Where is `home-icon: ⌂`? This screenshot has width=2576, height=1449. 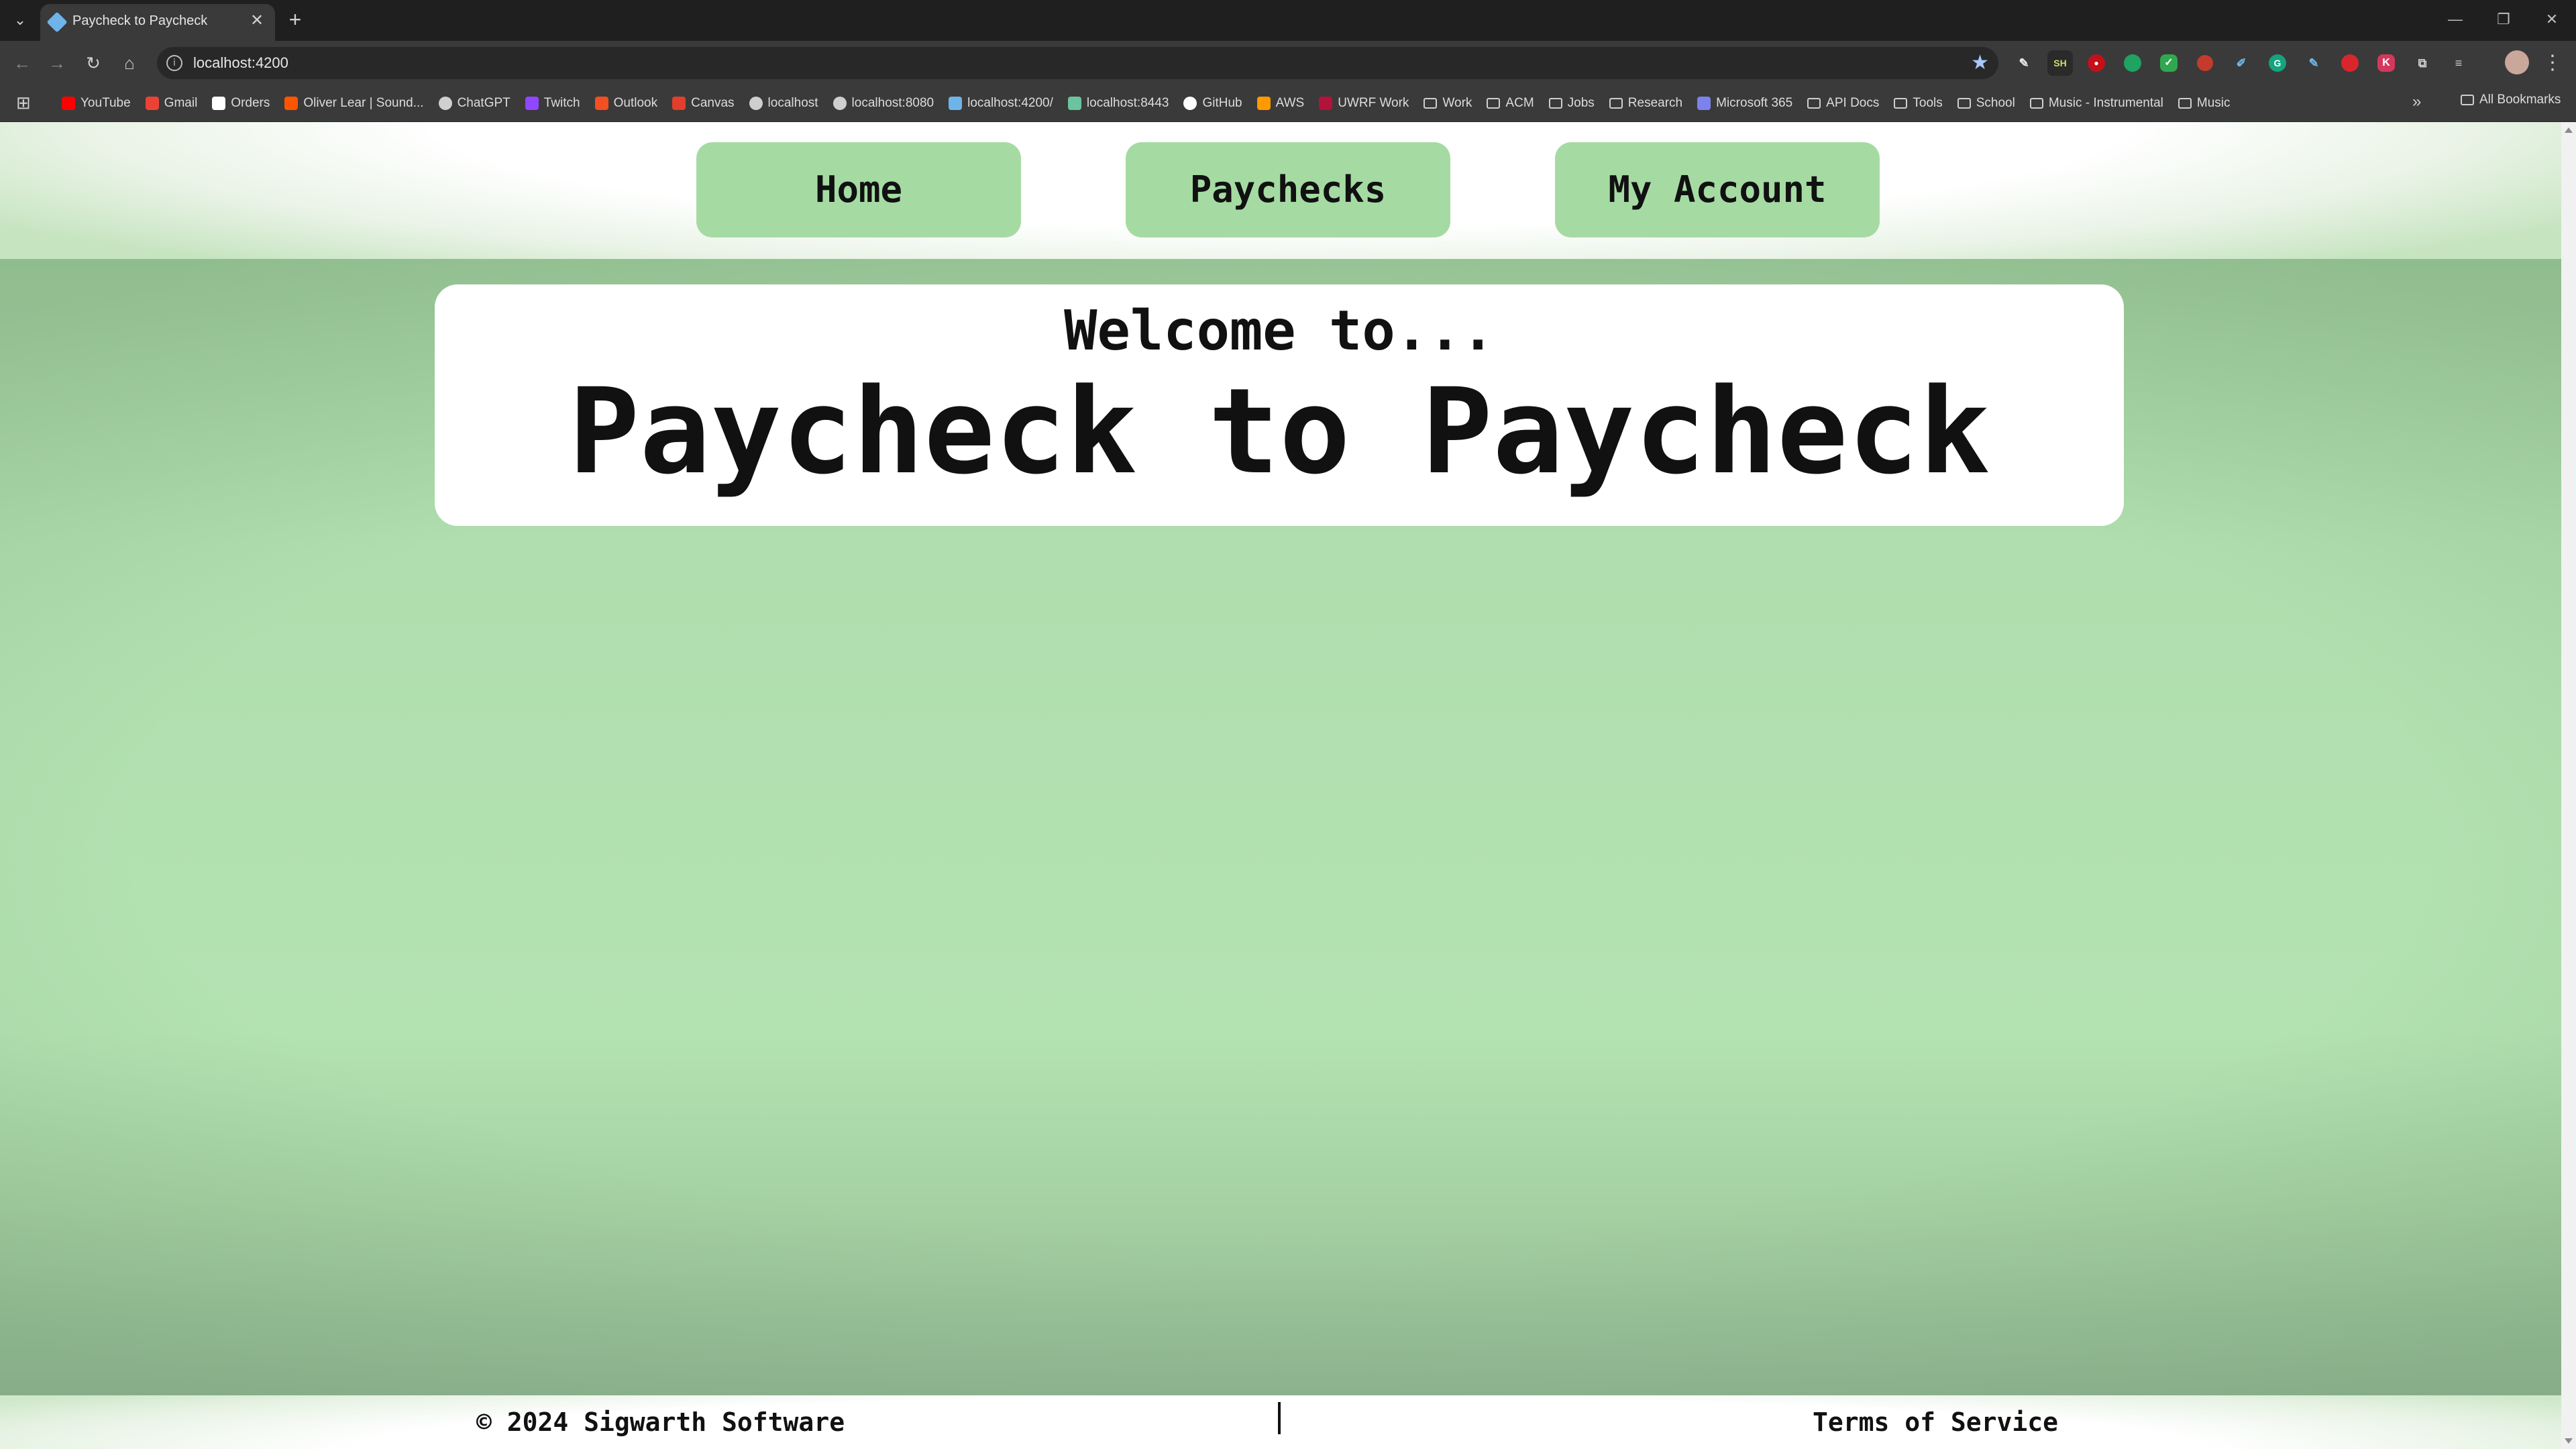 home-icon: ⌂ is located at coordinates (129, 63).